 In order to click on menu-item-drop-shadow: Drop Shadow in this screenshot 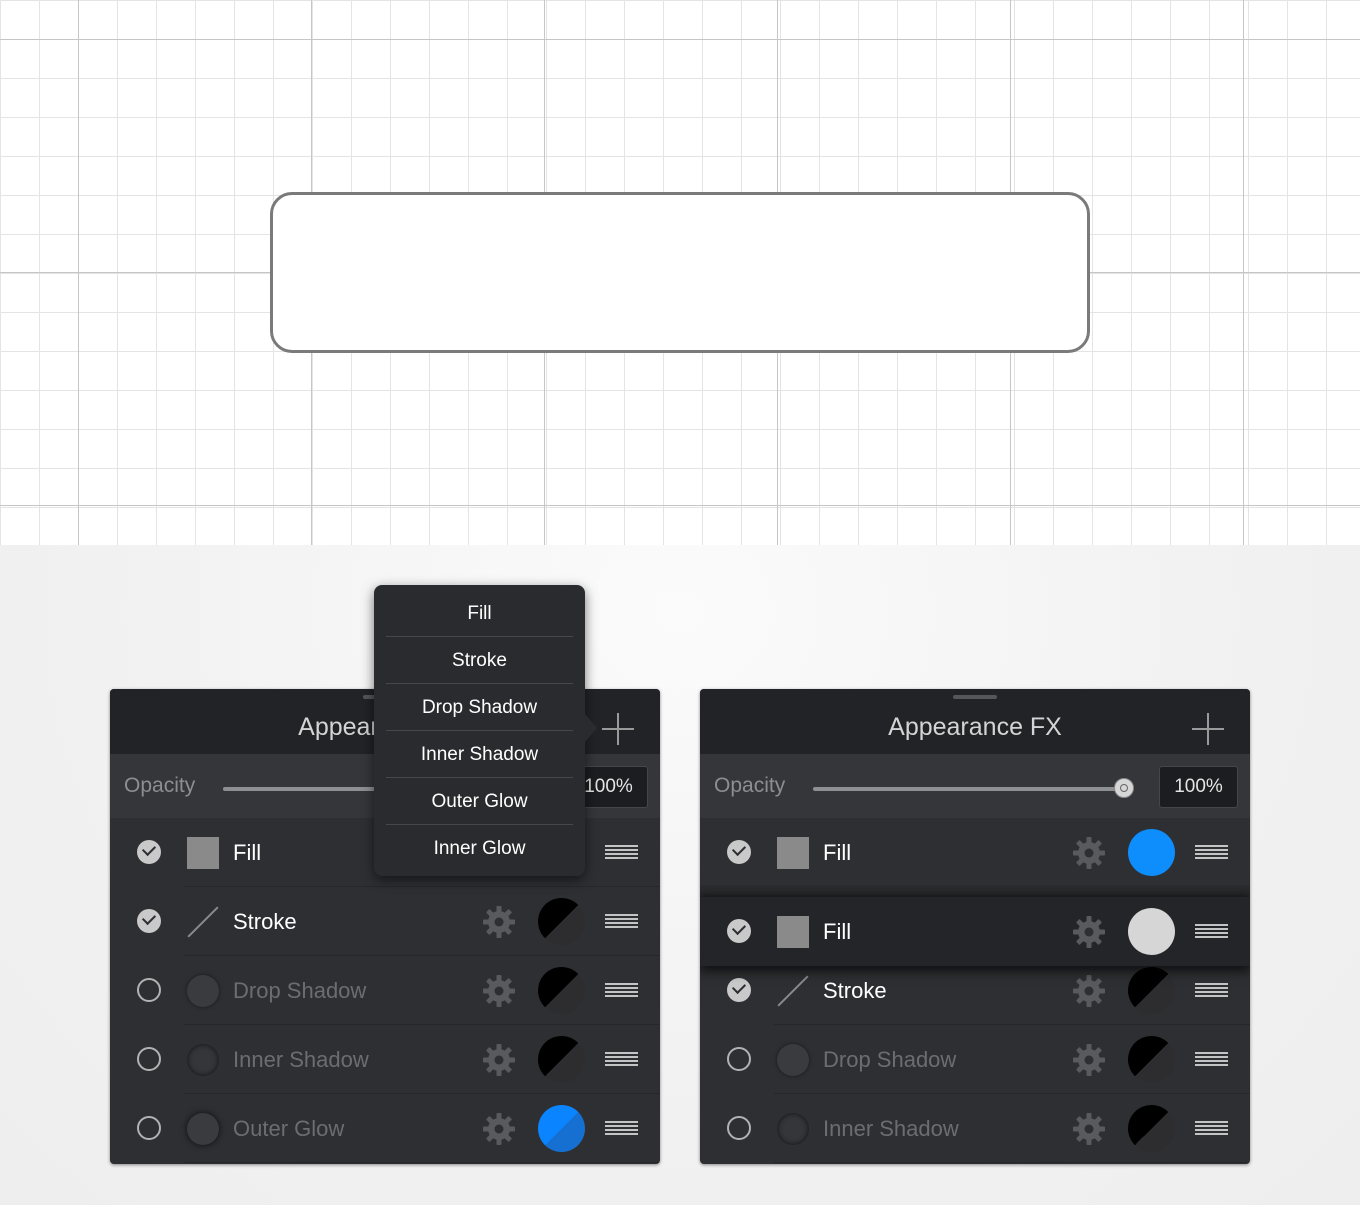, I will do `click(479, 707)`.